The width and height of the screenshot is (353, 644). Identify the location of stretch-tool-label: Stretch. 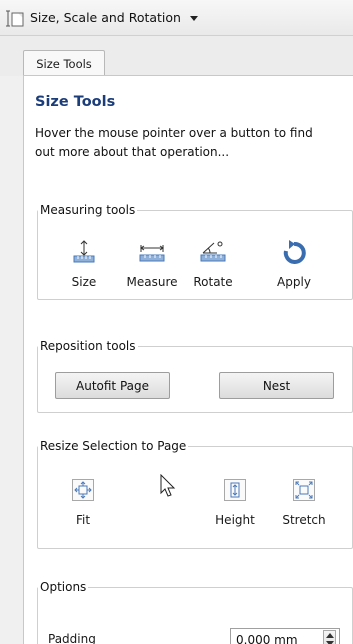
(304, 520).